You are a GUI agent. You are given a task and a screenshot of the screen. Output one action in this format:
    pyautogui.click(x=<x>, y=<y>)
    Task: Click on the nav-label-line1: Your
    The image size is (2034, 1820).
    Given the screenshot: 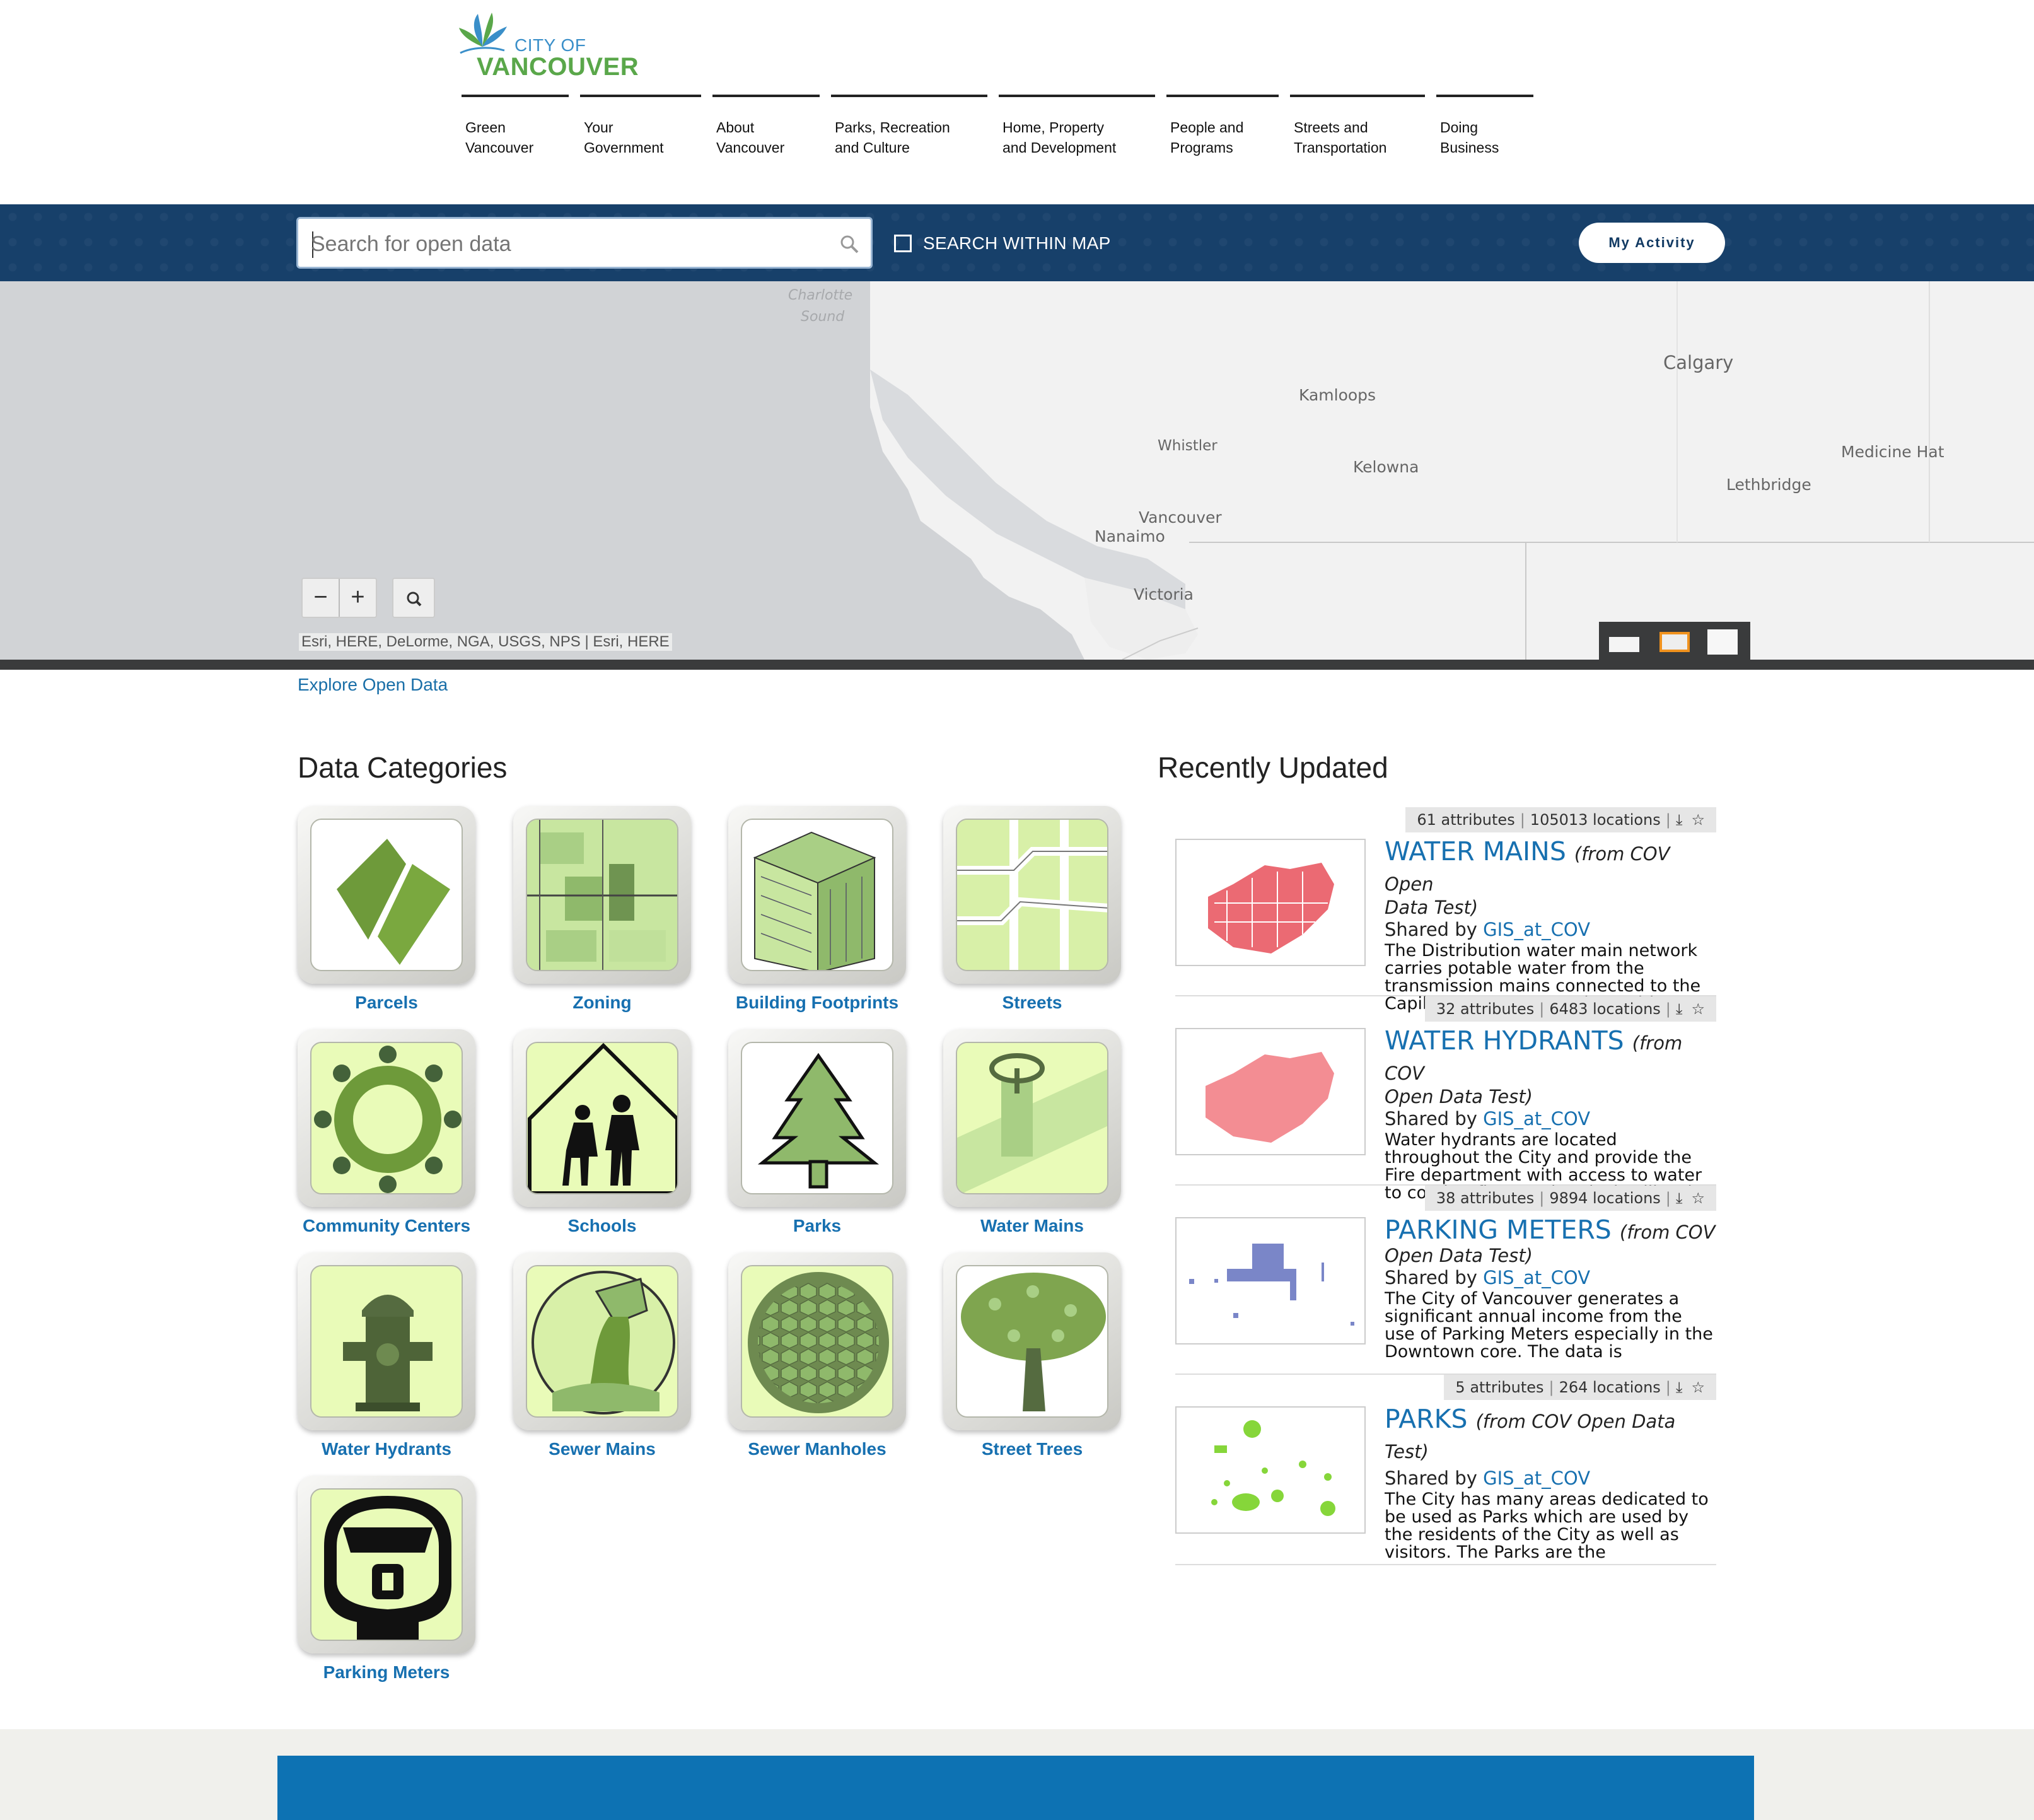 What is the action you would take?
    pyautogui.click(x=598, y=127)
    